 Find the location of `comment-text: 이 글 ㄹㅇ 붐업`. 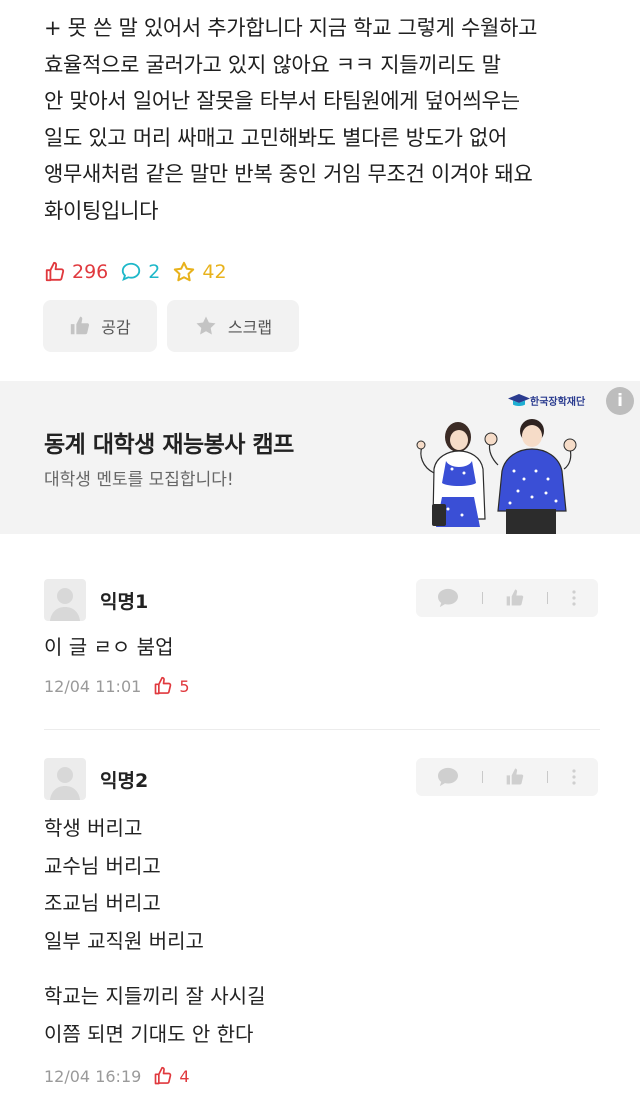

comment-text: 이 글 ㄹㅇ 붐업 is located at coordinates (108, 648).